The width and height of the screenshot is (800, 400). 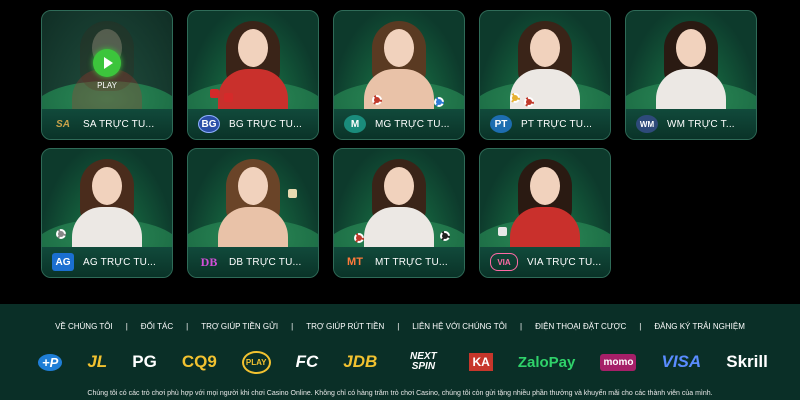 What do you see at coordinates (97, 361) in the screenshot?
I see `partner-logo-jl: JL` at bounding box center [97, 361].